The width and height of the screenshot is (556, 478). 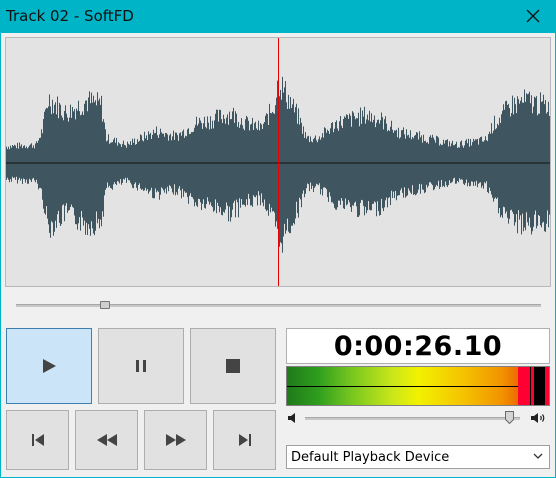 I want to click on speaker-low-icon, so click(x=291, y=418).